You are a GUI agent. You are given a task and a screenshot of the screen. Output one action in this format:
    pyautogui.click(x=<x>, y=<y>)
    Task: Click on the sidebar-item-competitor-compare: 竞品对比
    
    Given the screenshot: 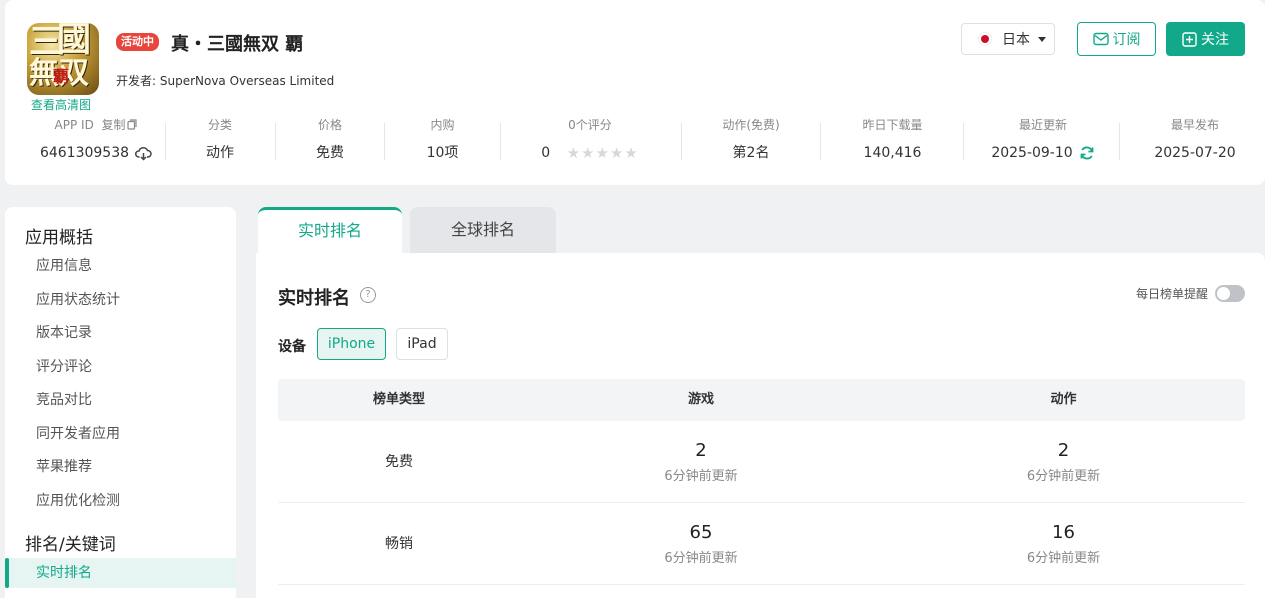 What is the action you would take?
    pyautogui.click(x=120, y=400)
    